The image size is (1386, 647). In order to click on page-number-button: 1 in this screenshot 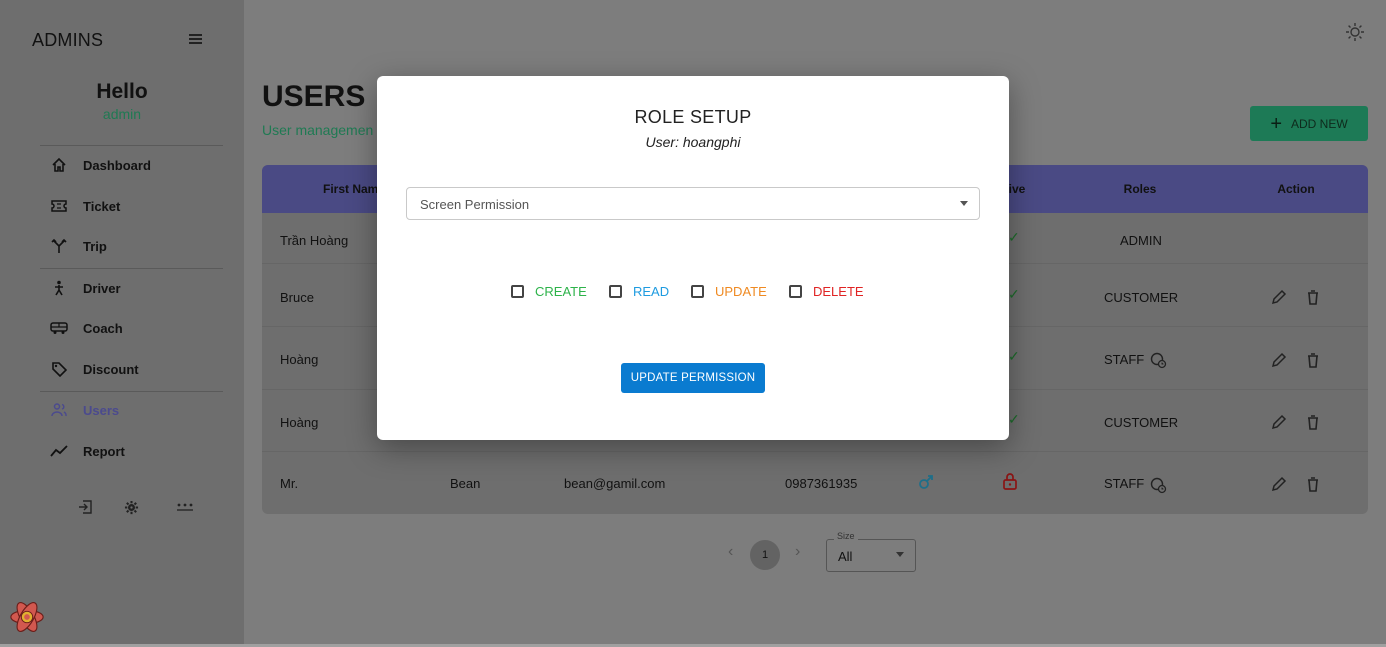, I will do `click(765, 555)`.